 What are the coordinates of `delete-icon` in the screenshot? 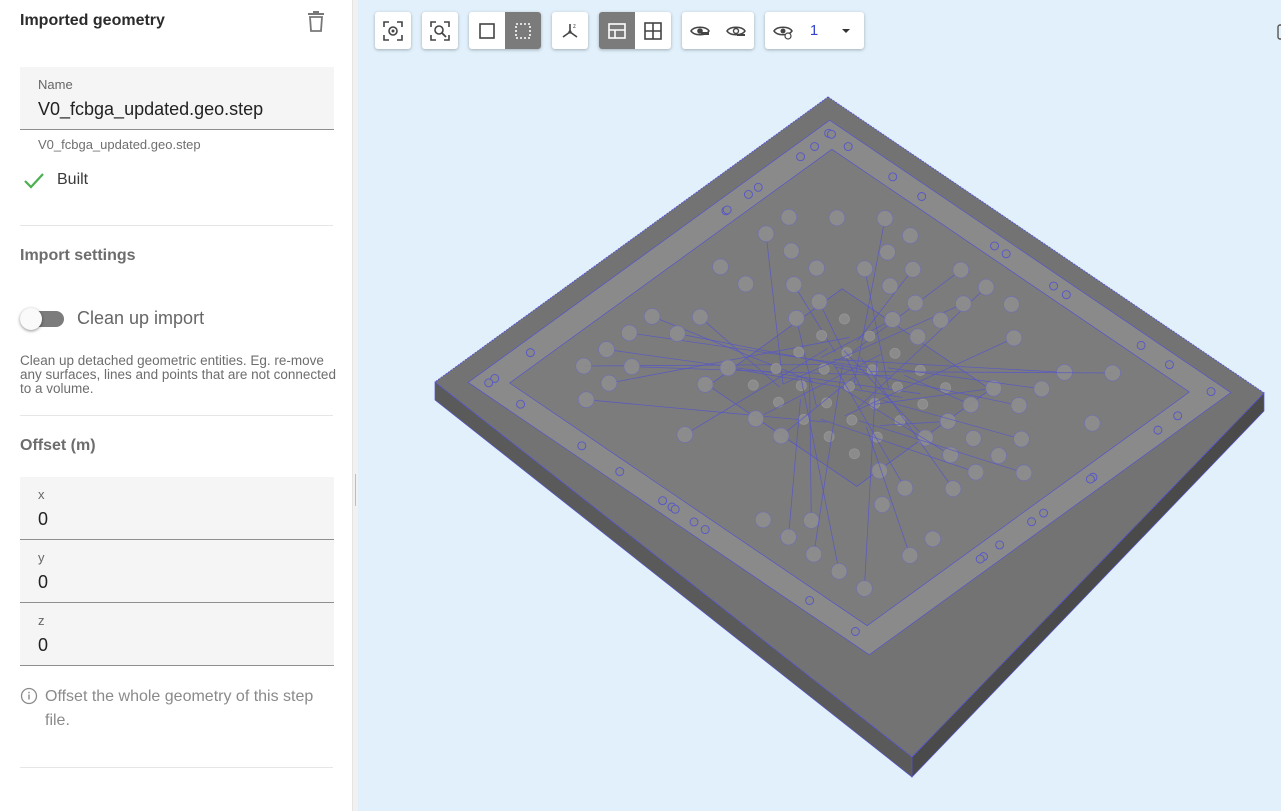 It's located at (316, 22).